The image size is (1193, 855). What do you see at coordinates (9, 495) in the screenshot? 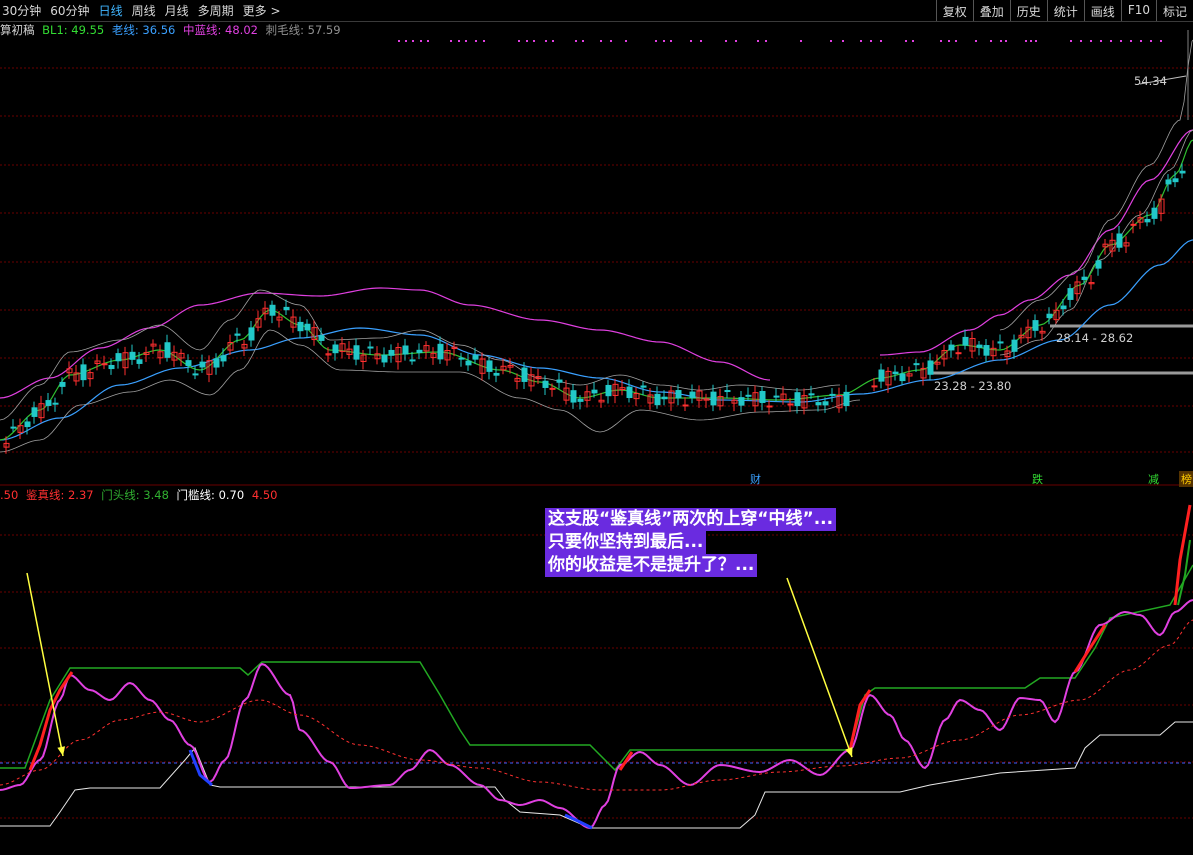
I see `sub-lead-value: .50` at bounding box center [9, 495].